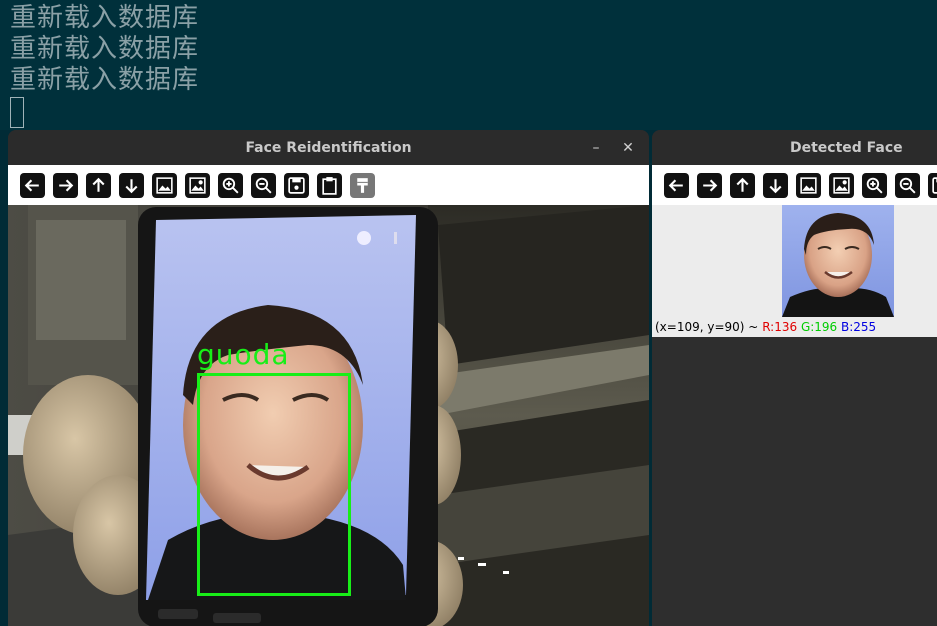  What do you see at coordinates (17, 112) in the screenshot?
I see `terminal-cursor` at bounding box center [17, 112].